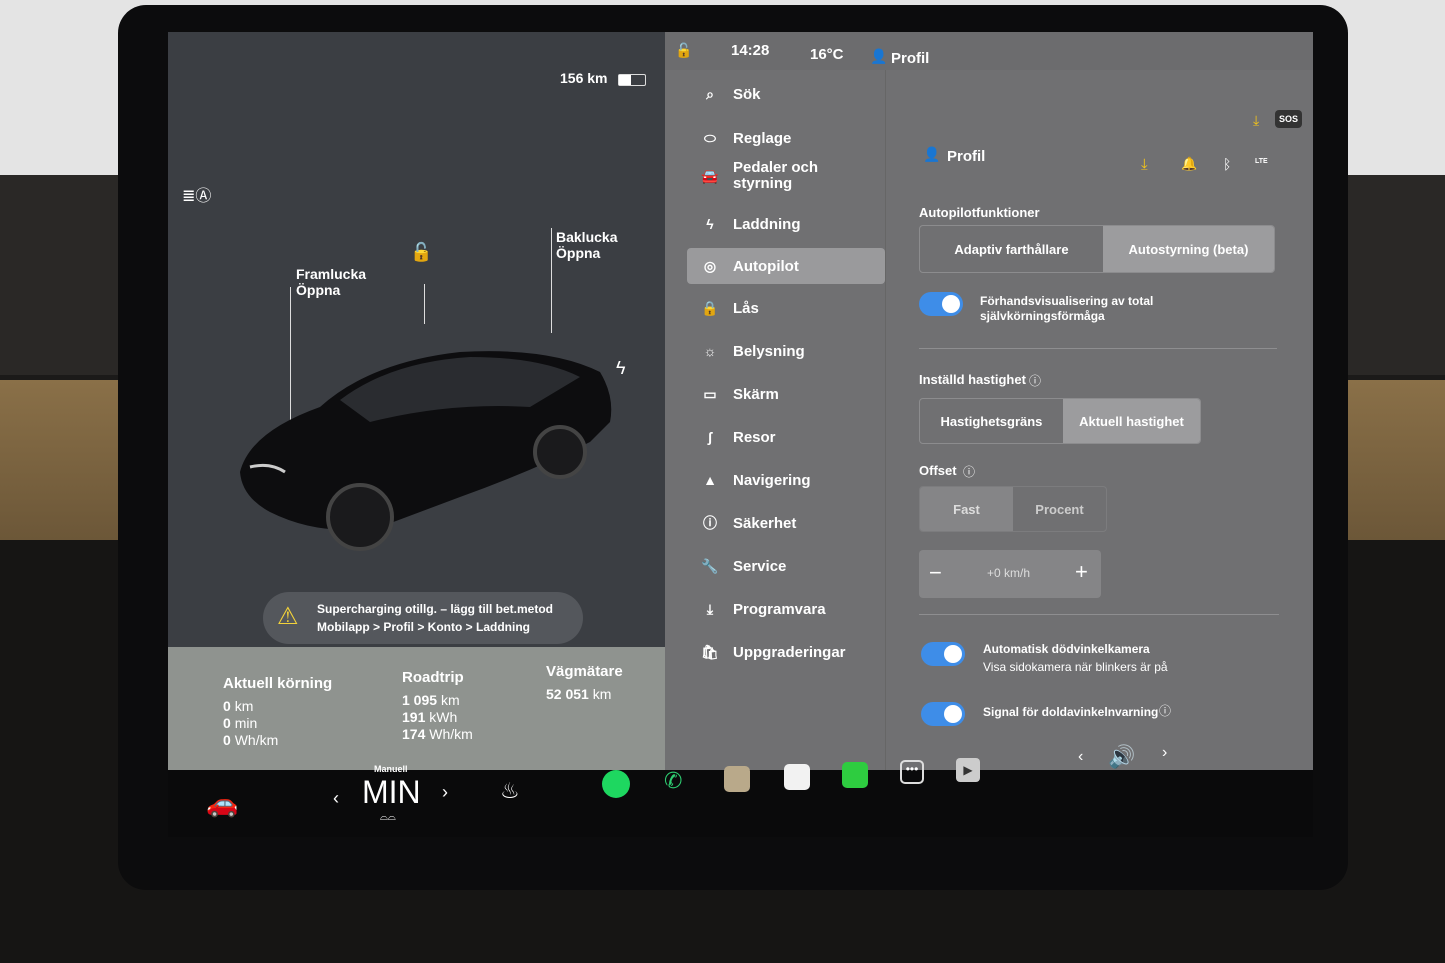 The image size is (1445, 963). Describe the element at coordinates (1080, 757) in the screenshot. I see `volume-left-arrow: ‹` at that location.